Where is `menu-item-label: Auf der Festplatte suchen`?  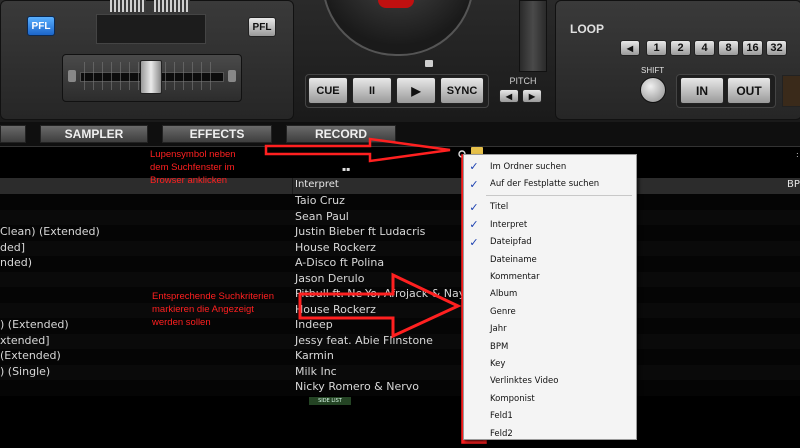
menu-item-label: Auf der Festplatte suchen is located at coordinates (545, 184).